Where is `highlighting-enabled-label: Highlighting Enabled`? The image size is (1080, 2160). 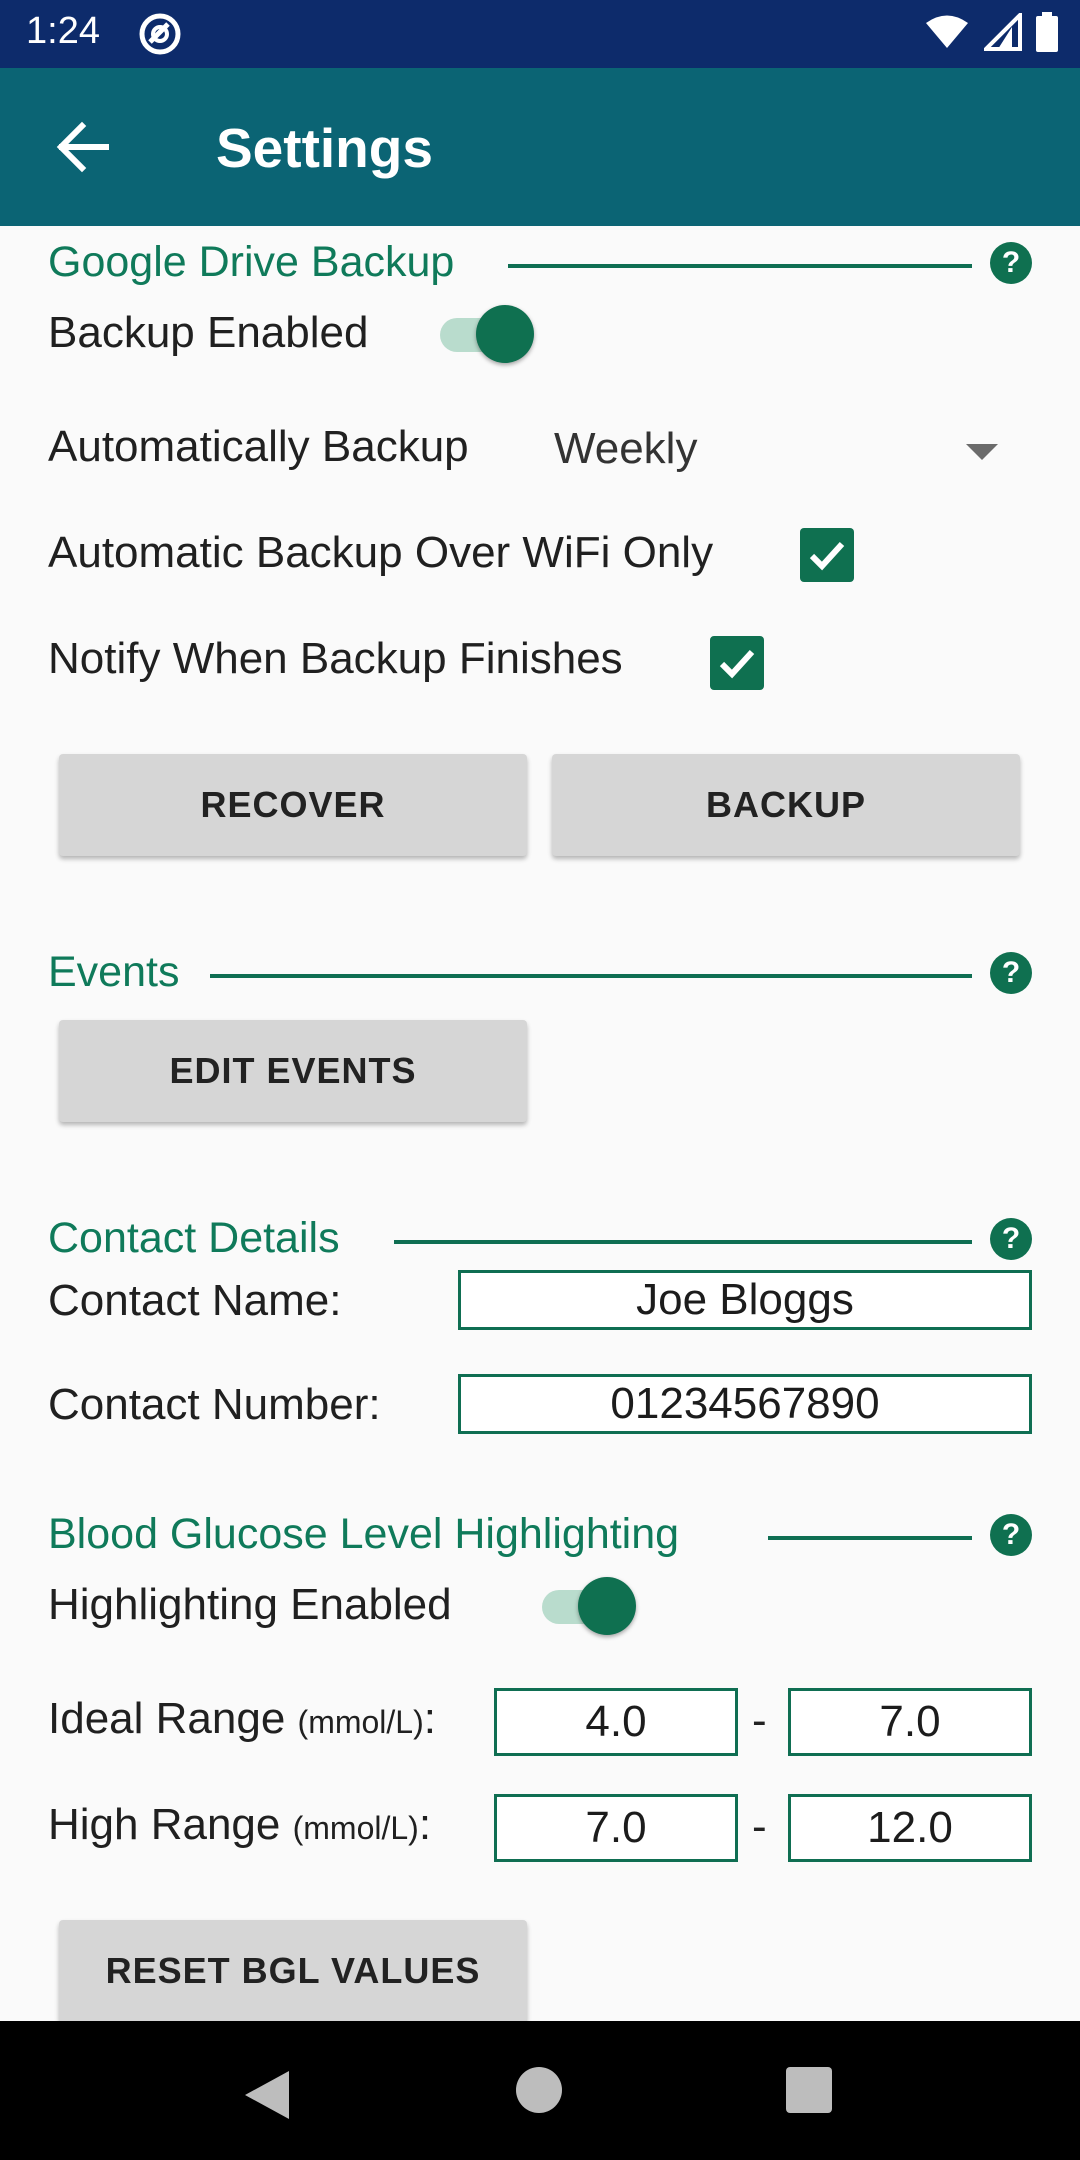 highlighting-enabled-label: Highlighting Enabled is located at coordinates (250, 1604).